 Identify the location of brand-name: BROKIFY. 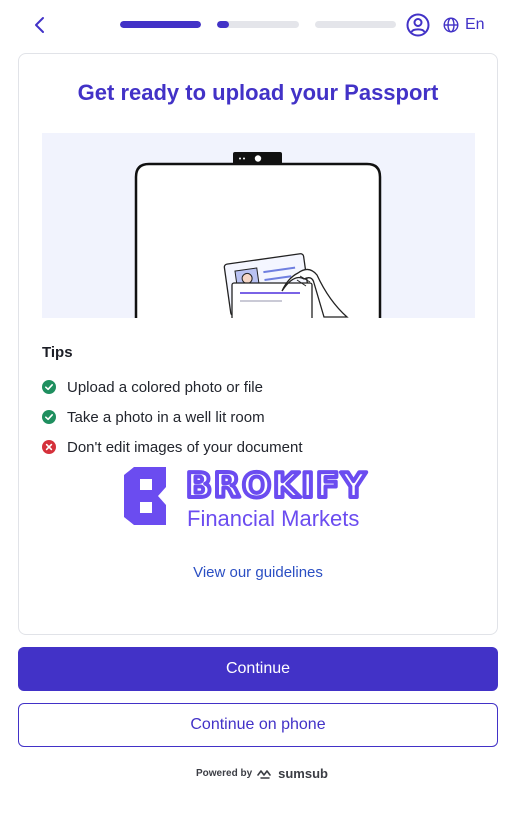
(277, 486).